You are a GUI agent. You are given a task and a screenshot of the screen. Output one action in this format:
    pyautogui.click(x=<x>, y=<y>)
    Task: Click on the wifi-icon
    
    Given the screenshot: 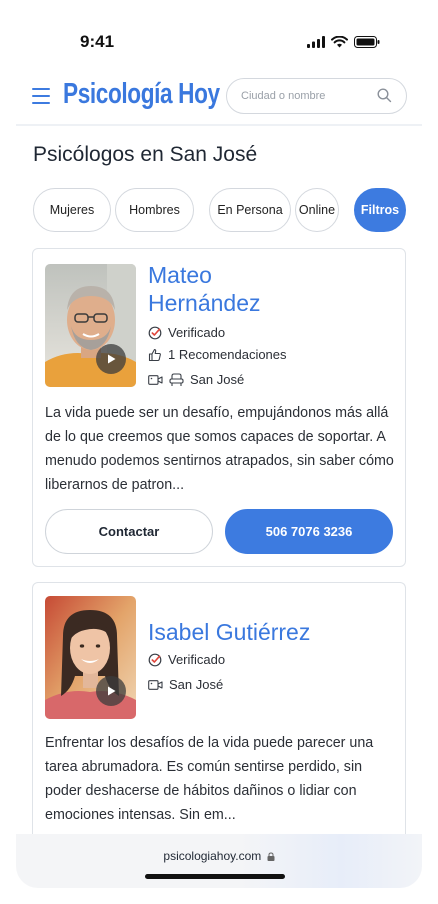 What is the action you would take?
    pyautogui.click(x=339, y=42)
    